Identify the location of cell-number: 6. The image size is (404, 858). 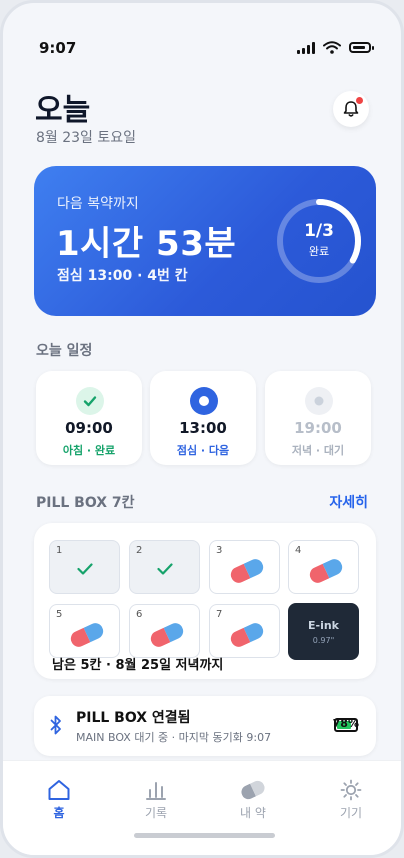
(139, 614).